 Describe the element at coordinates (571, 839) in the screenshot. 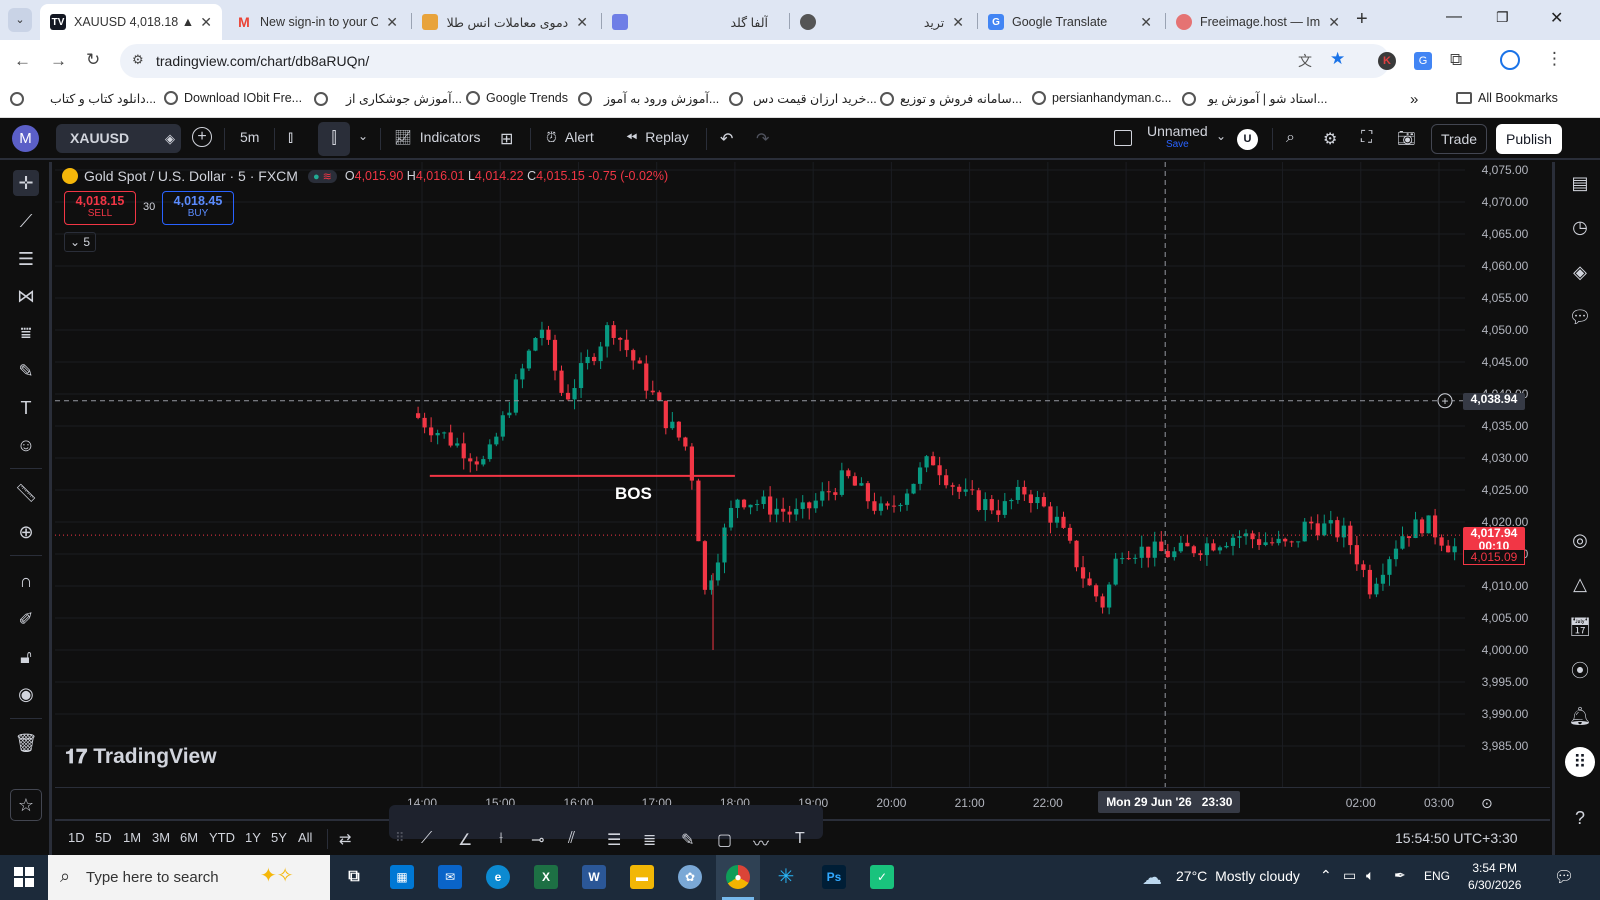

I see `quick-parallel-channel-icon: ⫽` at that location.